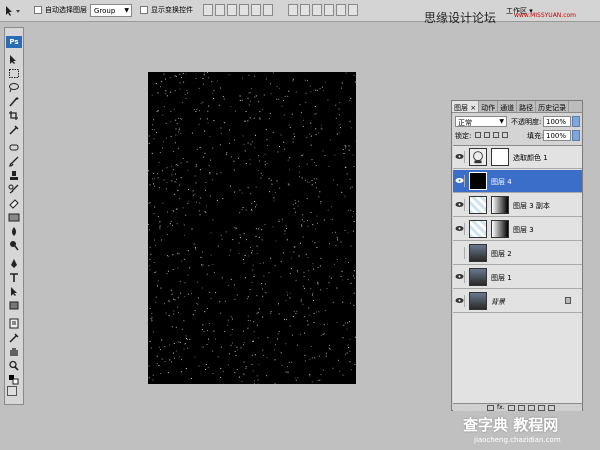 Image resolution: width=600 pixels, height=450 pixels. Describe the element at coordinates (517, 277) in the screenshot. I see `layer-row: 图层 1` at that location.